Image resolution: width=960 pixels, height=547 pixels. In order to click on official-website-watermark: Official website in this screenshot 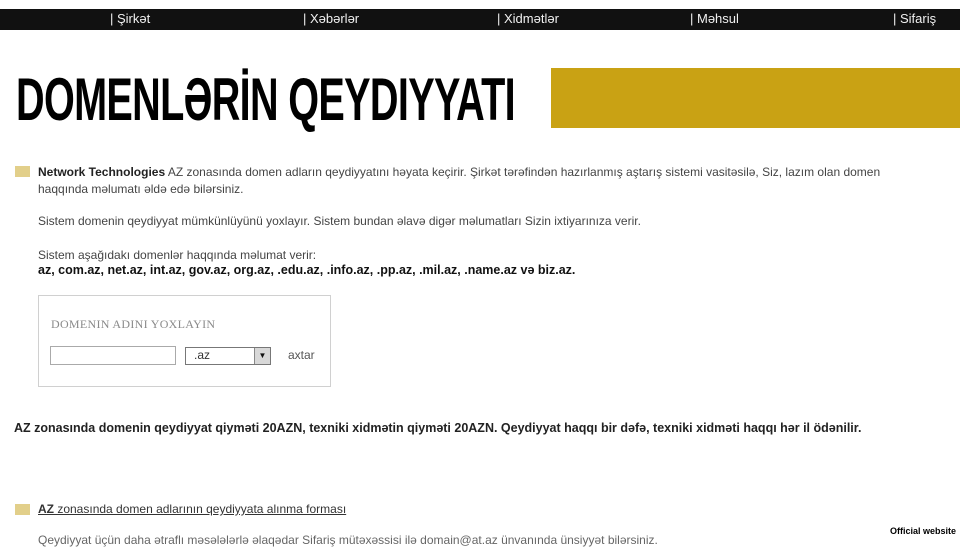, I will do `click(922, 531)`.